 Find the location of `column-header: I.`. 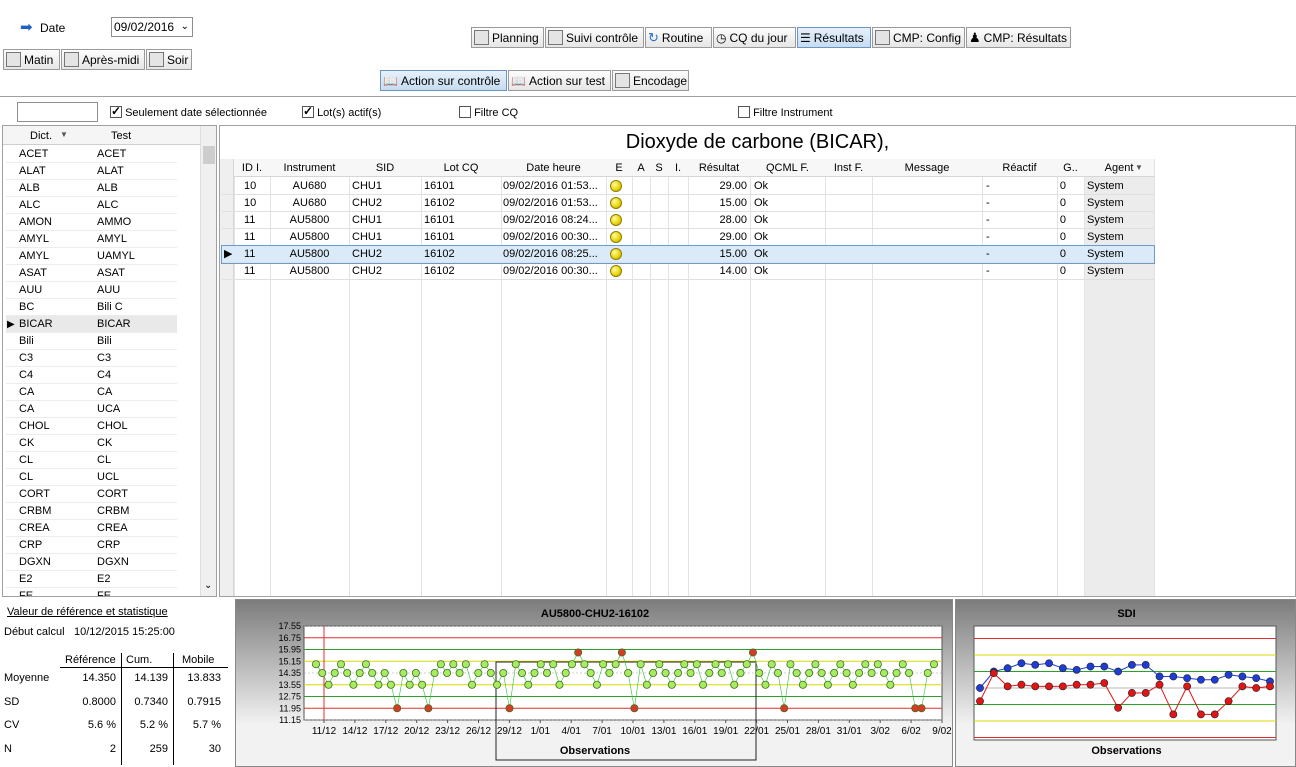

column-header: I. is located at coordinates (678, 168).